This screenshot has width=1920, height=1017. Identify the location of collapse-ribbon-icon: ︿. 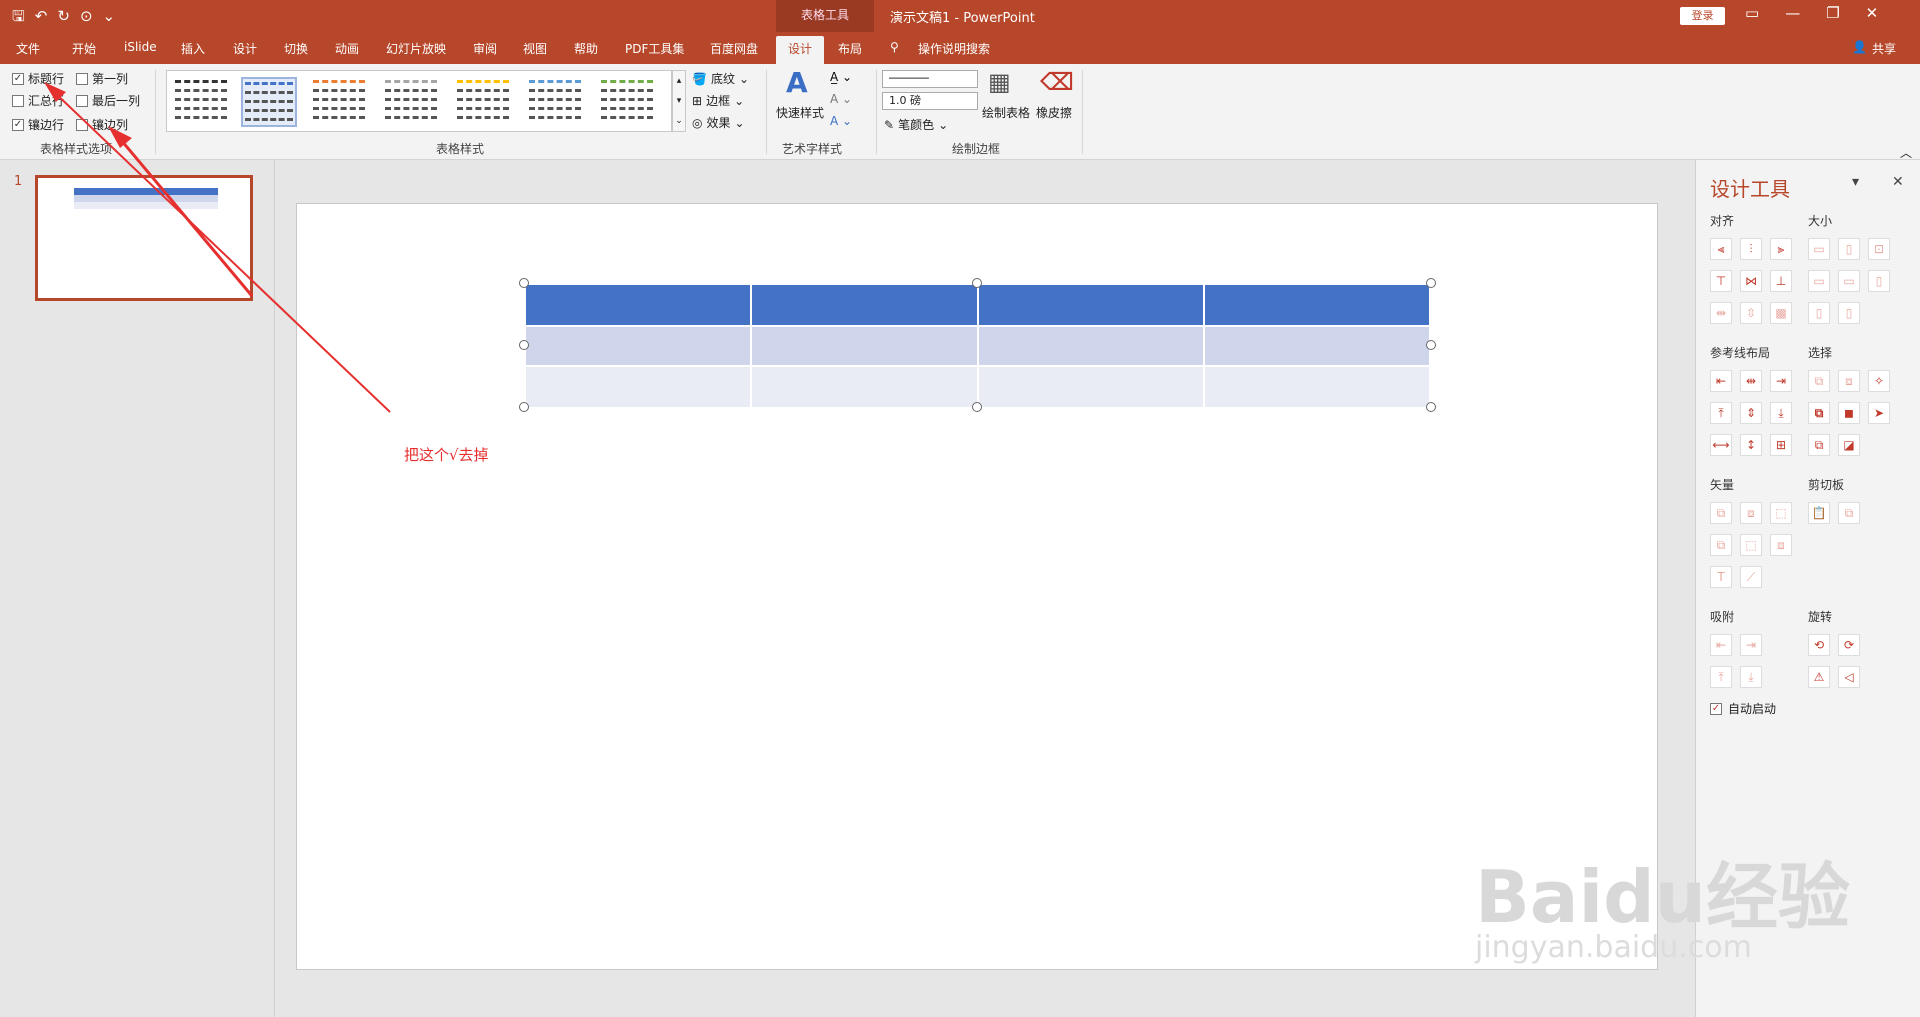
(1906, 152).